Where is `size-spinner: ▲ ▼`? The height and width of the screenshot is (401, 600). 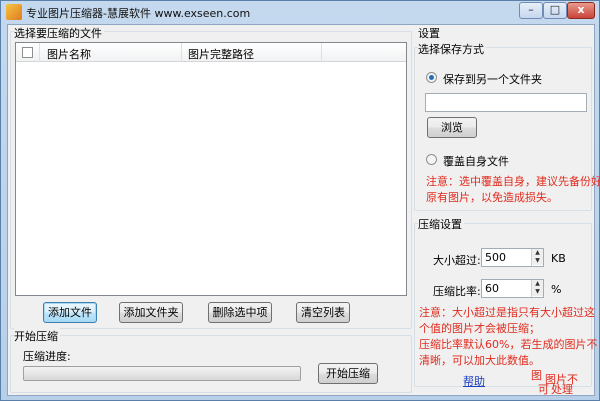
size-spinner: ▲ ▼ is located at coordinates (537, 257).